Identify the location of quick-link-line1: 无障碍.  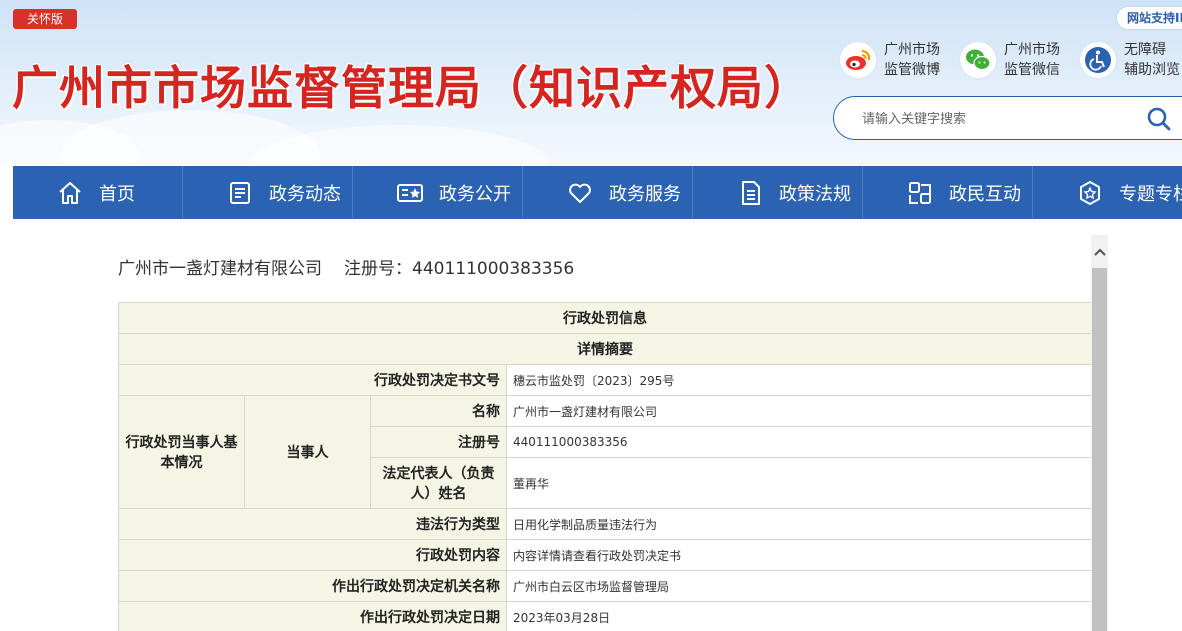
(1145, 50).